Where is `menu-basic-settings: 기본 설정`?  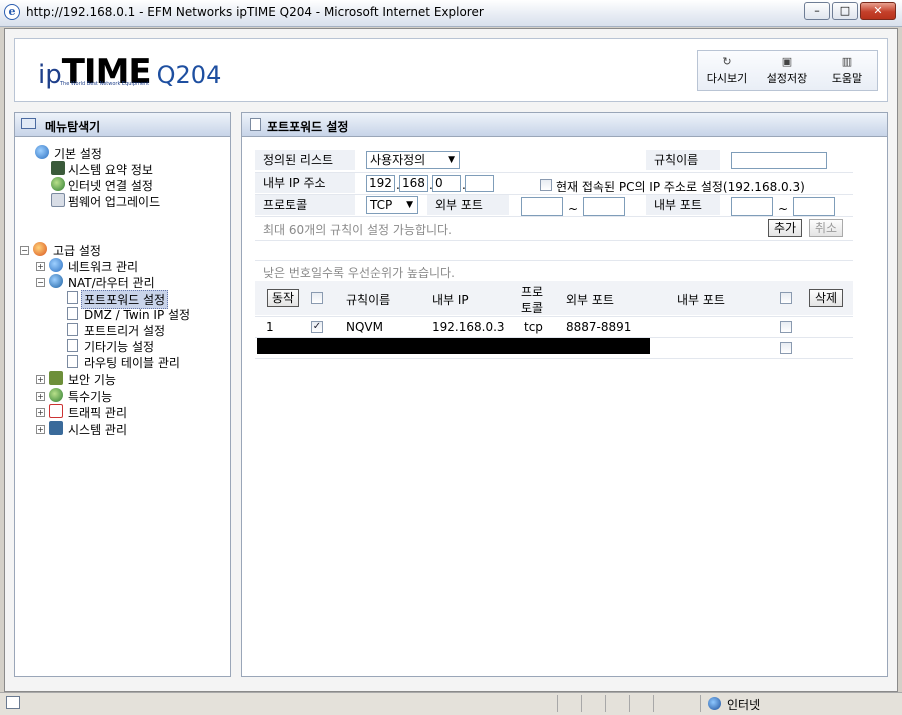
menu-basic-settings: 기본 설정 is located at coordinates (78, 153).